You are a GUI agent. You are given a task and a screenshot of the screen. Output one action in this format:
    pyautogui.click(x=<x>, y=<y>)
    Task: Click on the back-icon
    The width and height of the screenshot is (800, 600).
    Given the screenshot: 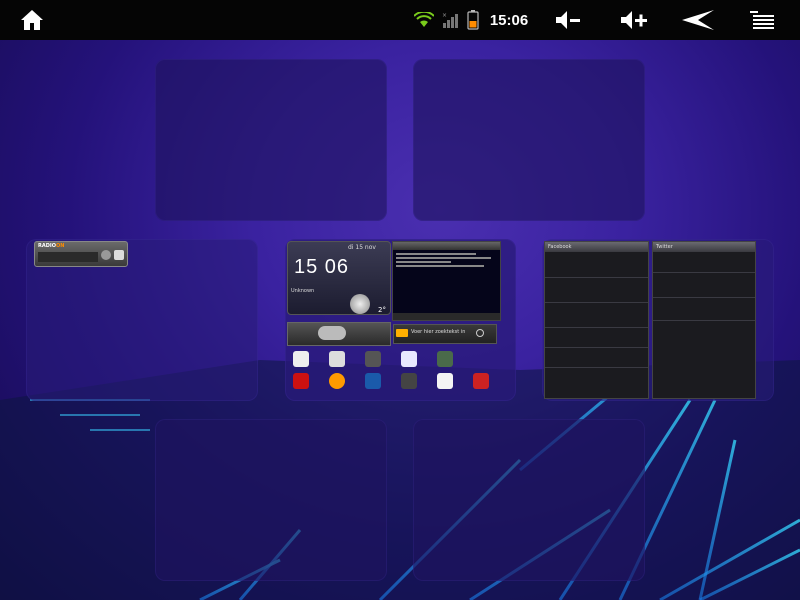 What is the action you would take?
    pyautogui.click(x=698, y=20)
    